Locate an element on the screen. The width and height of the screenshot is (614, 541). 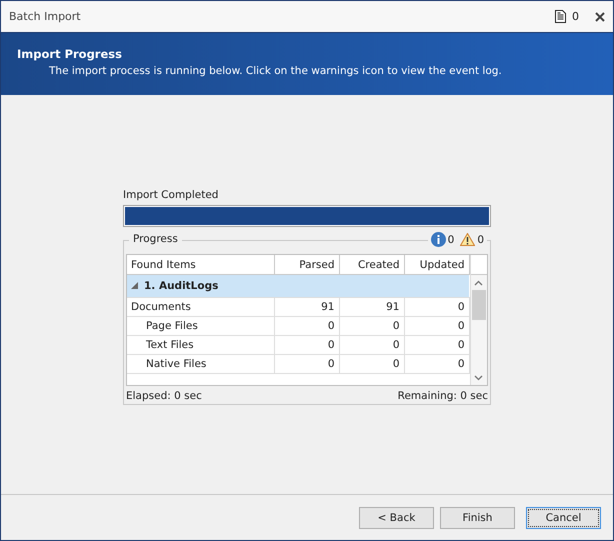
column-header: Found Items is located at coordinates (200, 264).